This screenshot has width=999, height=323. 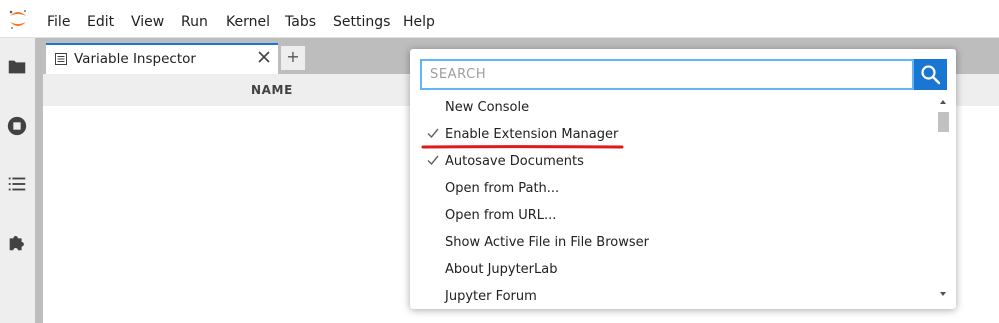 I want to click on column-header-name: NAME, so click(x=272, y=90).